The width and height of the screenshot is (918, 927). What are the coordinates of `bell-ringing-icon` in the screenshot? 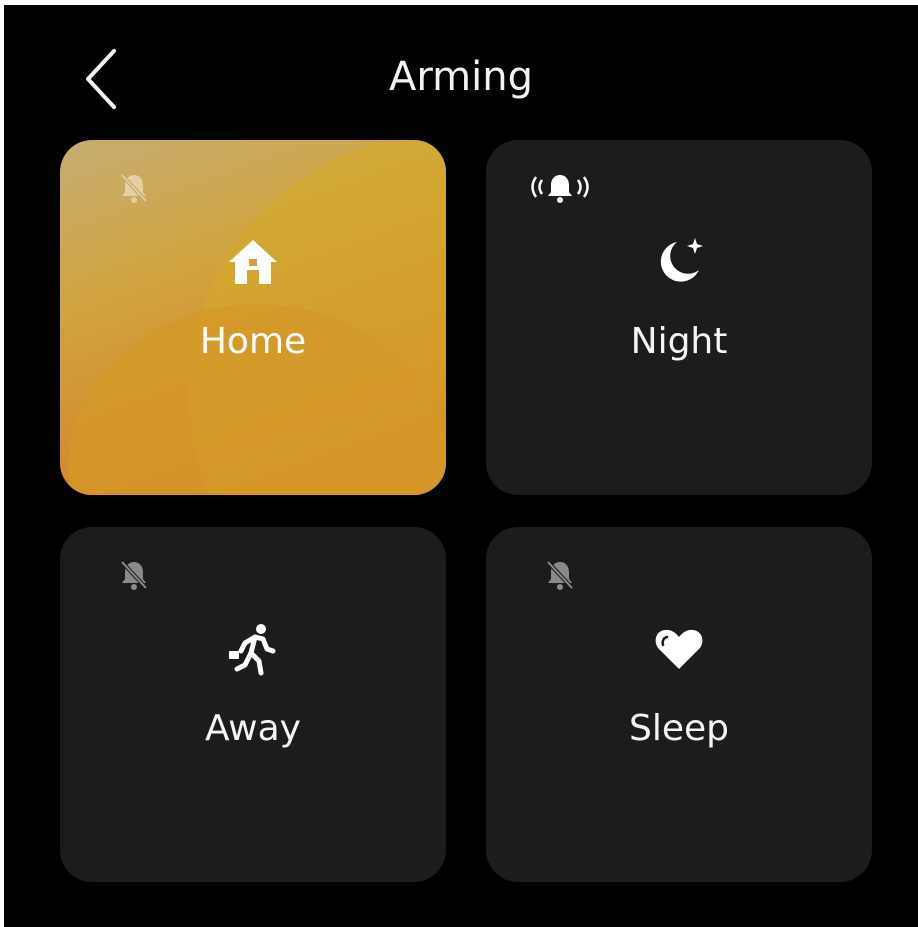 It's located at (560, 188).